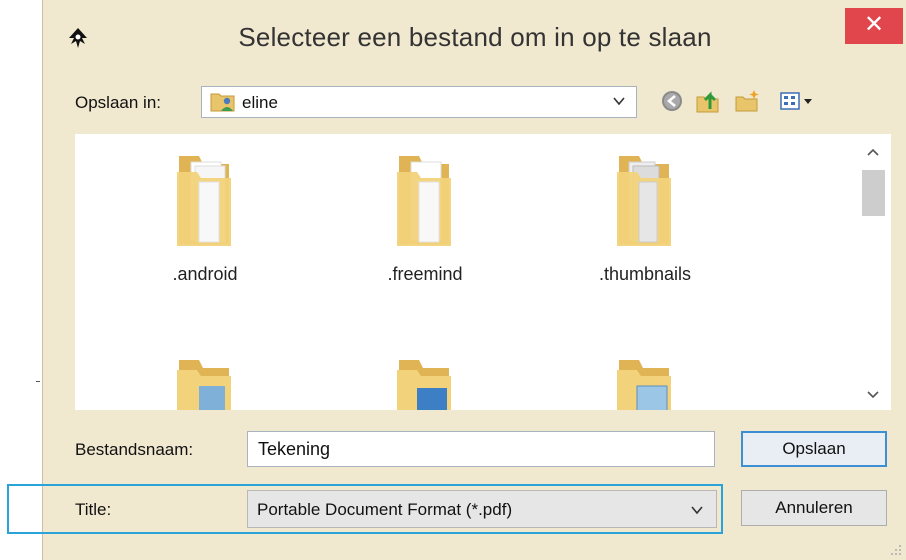  I want to click on cancel-button: Annuleren, so click(814, 508).